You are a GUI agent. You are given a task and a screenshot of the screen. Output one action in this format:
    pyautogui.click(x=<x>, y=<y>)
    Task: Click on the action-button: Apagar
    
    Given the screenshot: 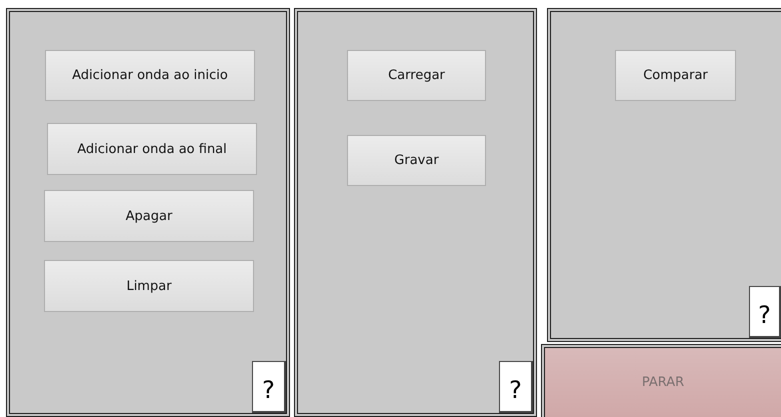 What is the action you would take?
    pyautogui.click(x=149, y=216)
    